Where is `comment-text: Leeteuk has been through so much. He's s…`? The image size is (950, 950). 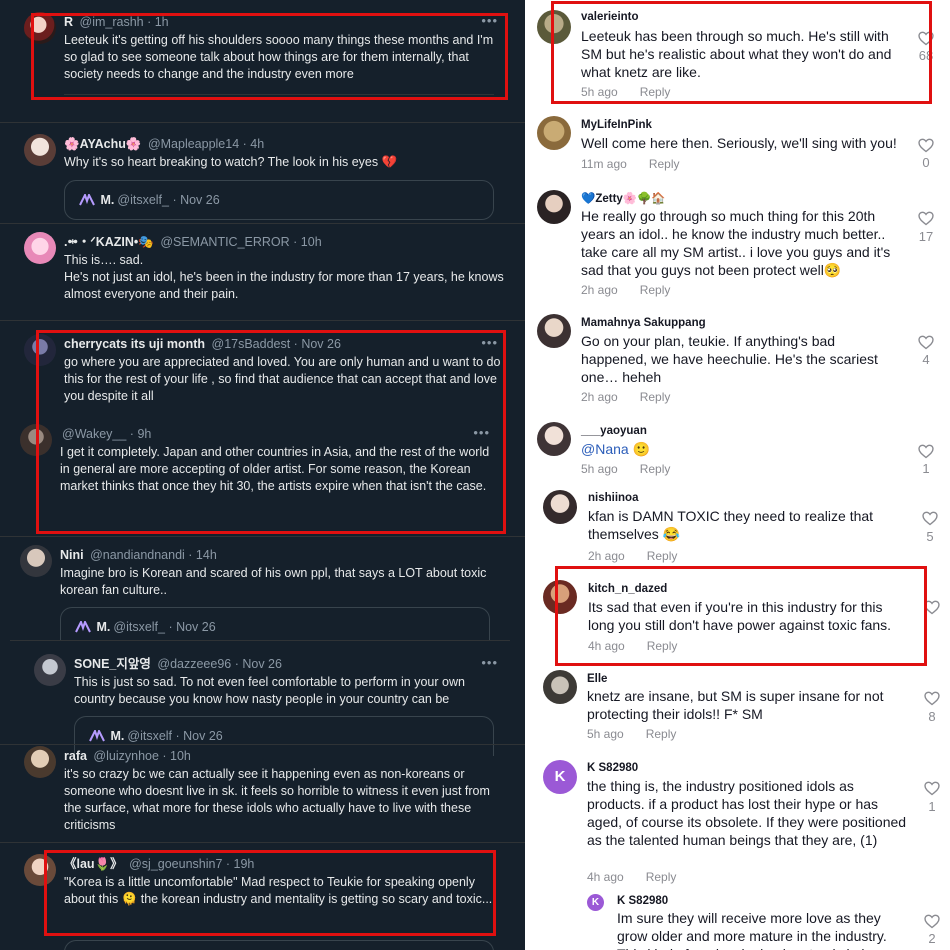
comment-text: Leeteuk has been through so much. He's s… is located at coordinates (736, 54).